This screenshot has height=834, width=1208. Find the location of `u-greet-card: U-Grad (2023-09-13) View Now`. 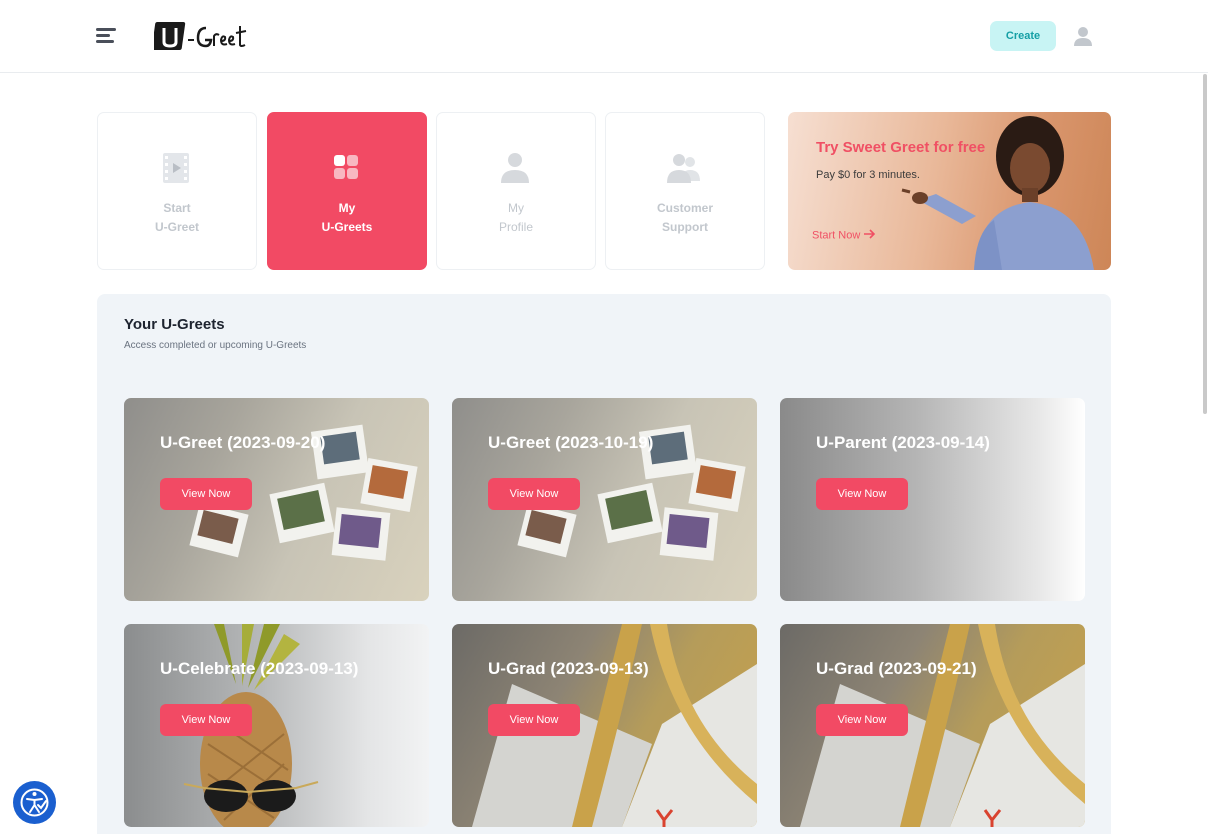

u-greet-card: U-Grad (2023-09-13) View Now is located at coordinates (604, 725).